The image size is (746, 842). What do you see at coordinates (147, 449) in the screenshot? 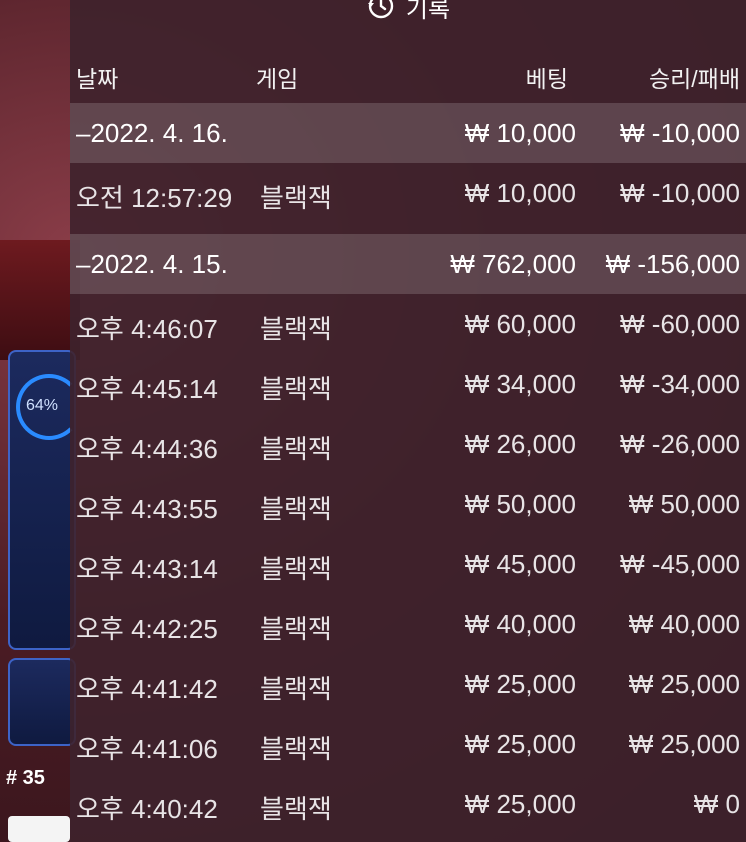
I see `cell-date: 오후 4:44:36` at bounding box center [147, 449].